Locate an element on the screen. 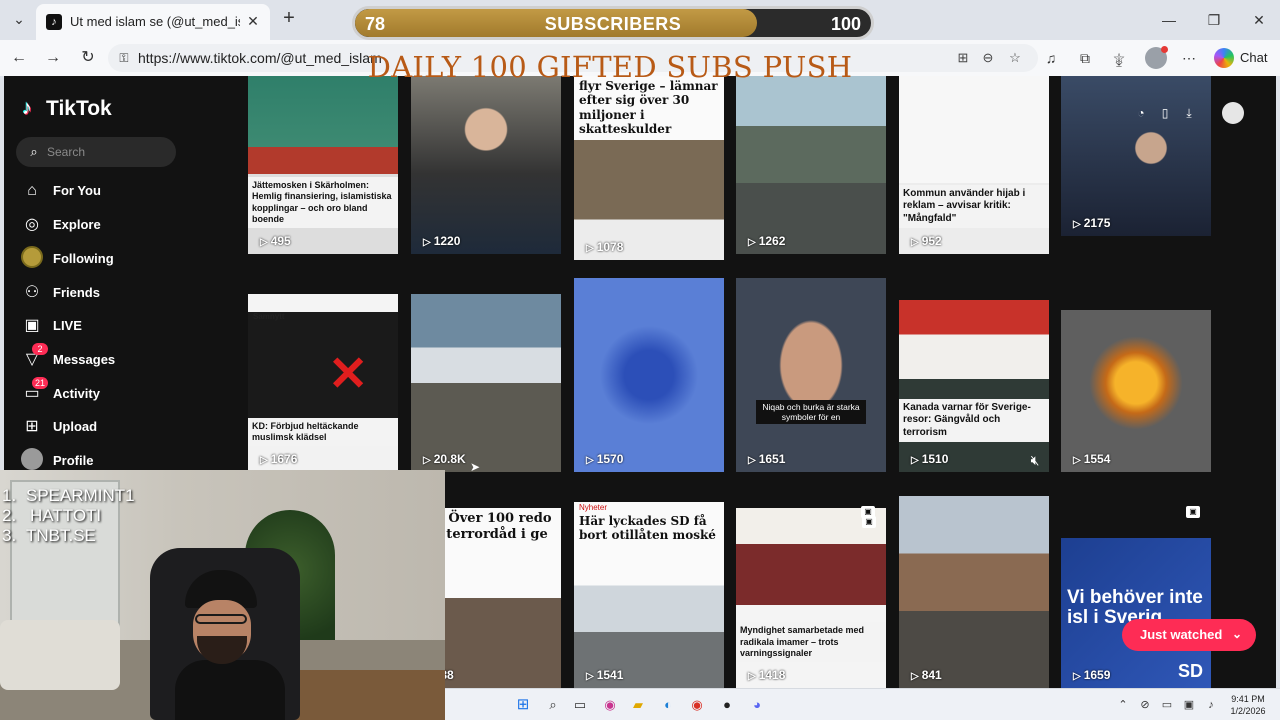 This screenshot has width=1280, height=720. discord-icon: ◕ is located at coordinates (757, 705).